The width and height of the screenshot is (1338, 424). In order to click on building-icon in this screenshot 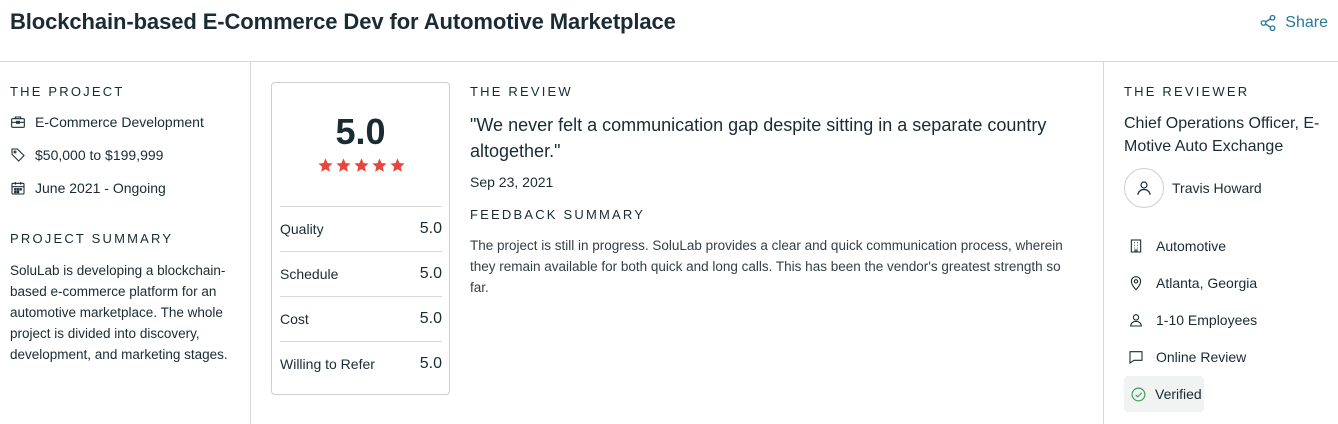, I will do `click(1136, 246)`.